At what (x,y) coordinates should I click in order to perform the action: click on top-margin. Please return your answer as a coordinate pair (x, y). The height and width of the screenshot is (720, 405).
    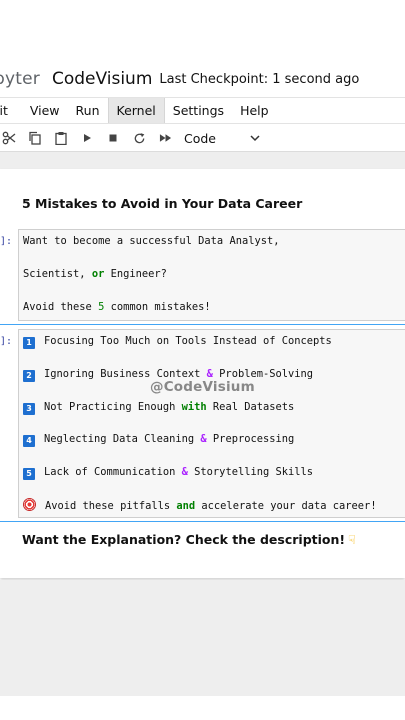
    Looking at the image, I should click on (202, 31).